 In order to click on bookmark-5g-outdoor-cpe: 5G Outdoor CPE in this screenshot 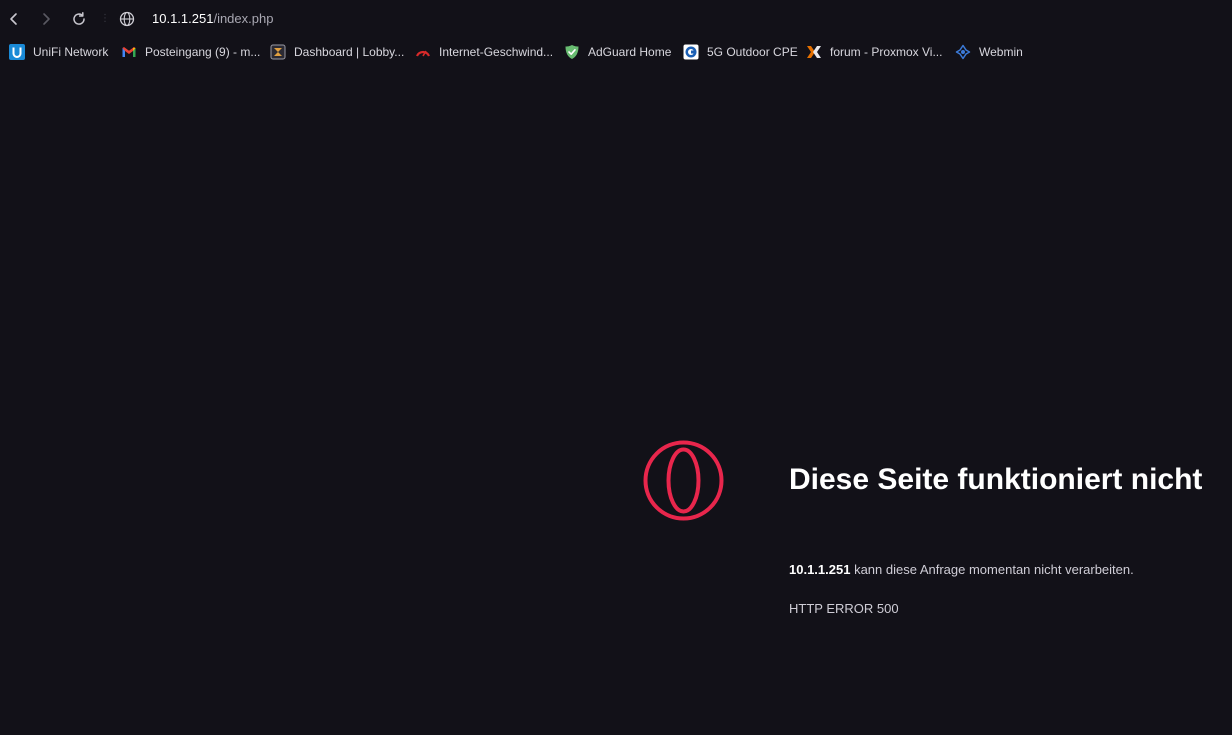, I will do `click(740, 52)`.